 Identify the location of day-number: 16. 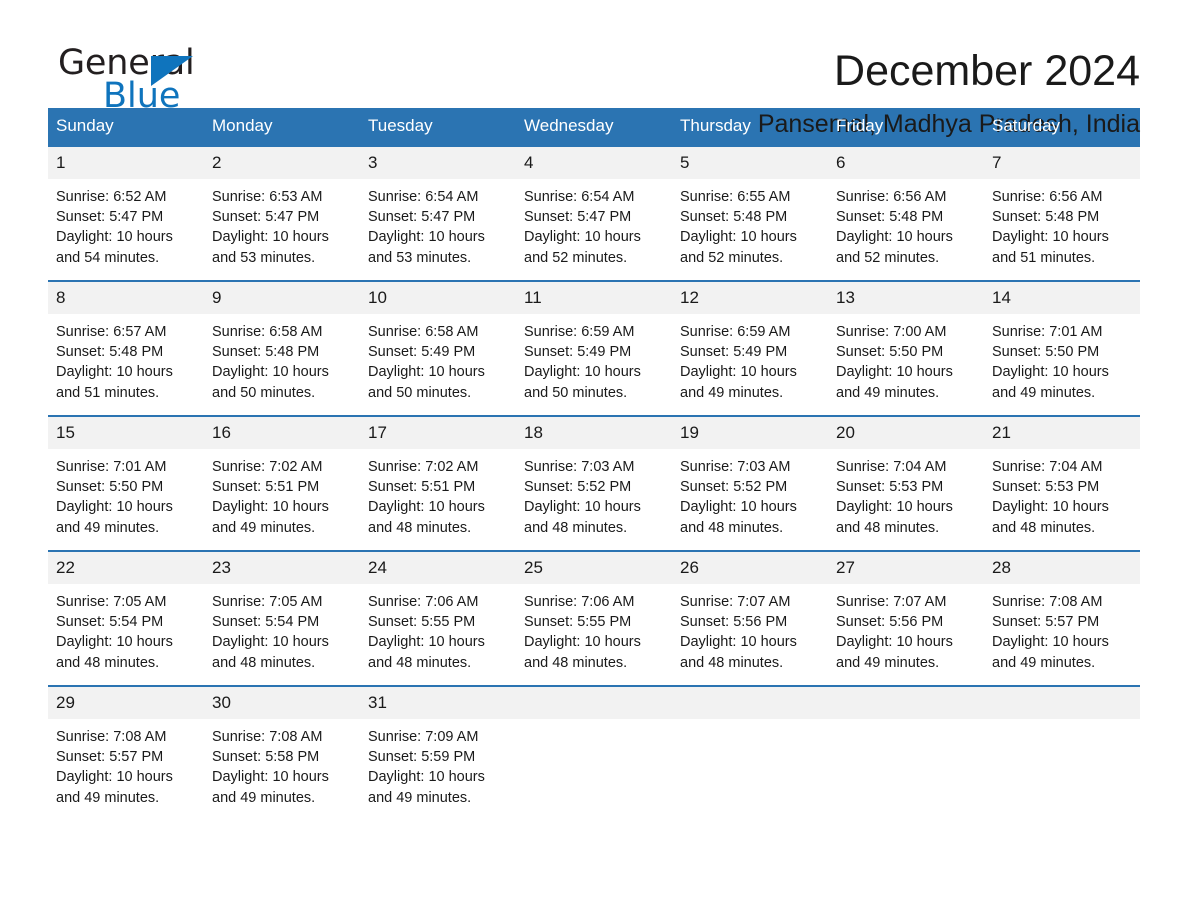
(282, 433).